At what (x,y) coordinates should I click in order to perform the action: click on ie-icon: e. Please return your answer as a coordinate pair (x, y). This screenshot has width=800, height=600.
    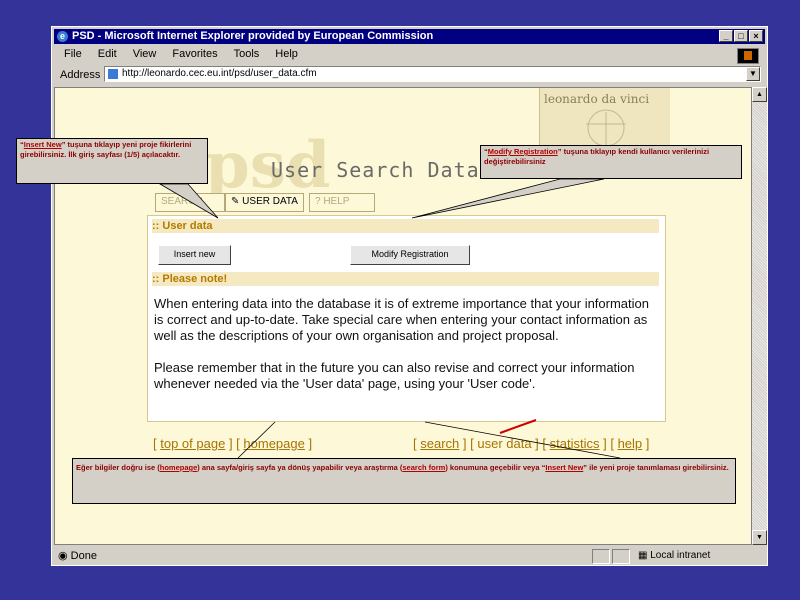
    Looking at the image, I should click on (62, 36).